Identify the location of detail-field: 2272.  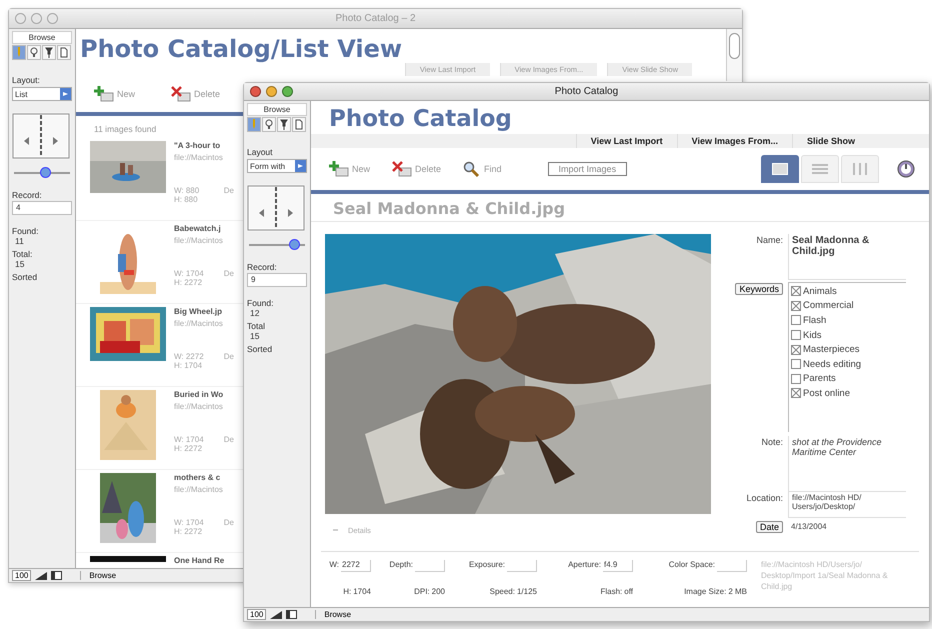
(356, 566).